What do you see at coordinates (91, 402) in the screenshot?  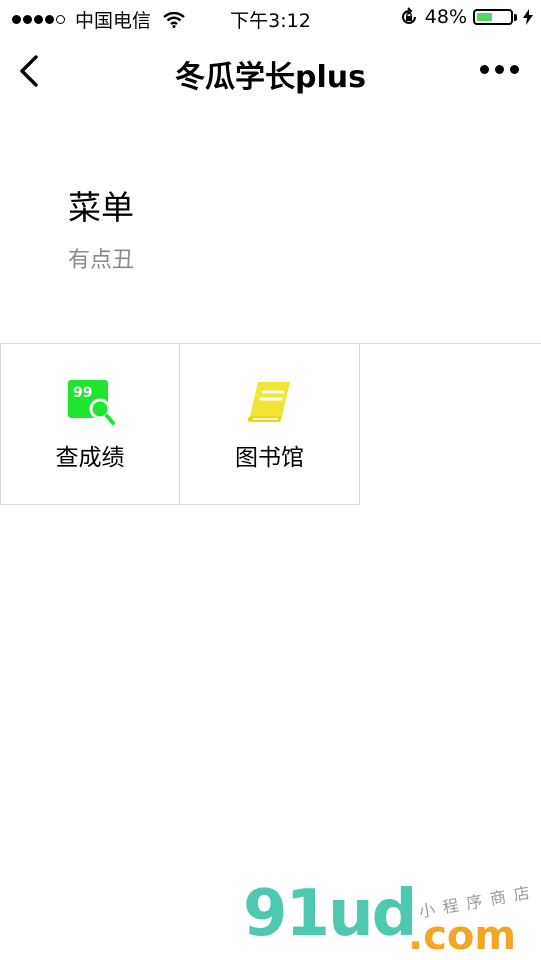 I see `score-search-icon: 99` at bounding box center [91, 402].